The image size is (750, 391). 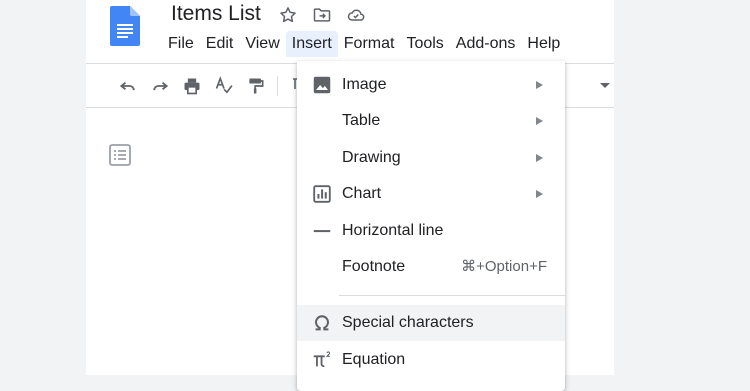 What do you see at coordinates (322, 323) in the screenshot?
I see `omega-icon` at bounding box center [322, 323].